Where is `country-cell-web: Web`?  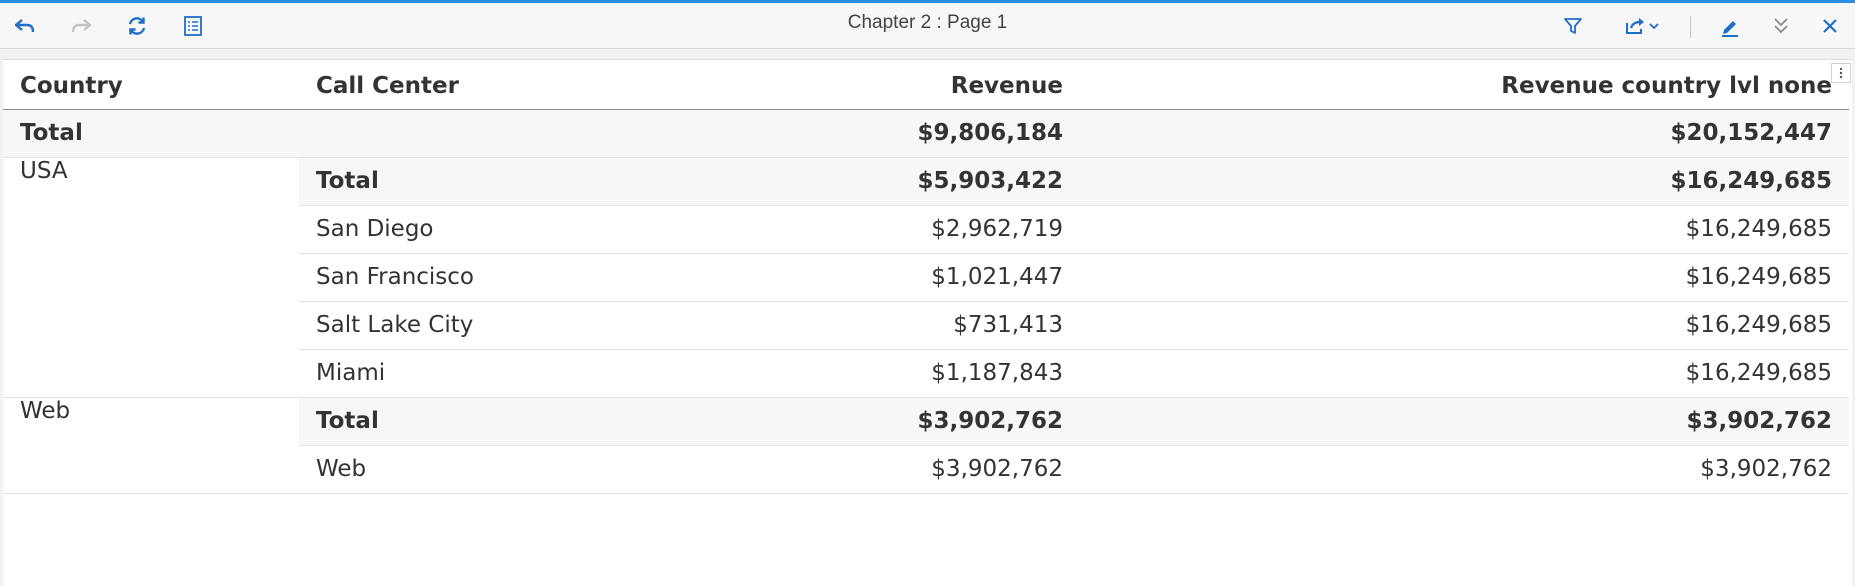 country-cell-web: Web is located at coordinates (151, 445).